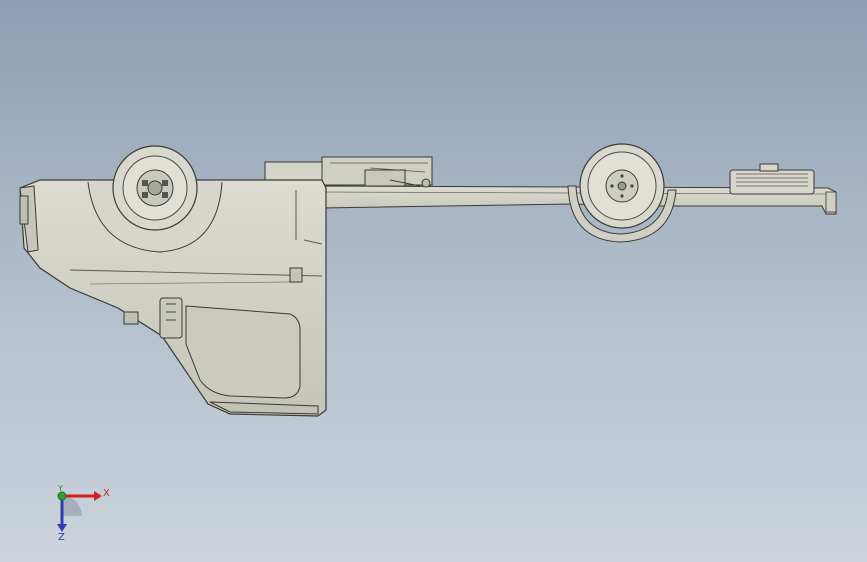  What do you see at coordinates (60, 488) in the screenshot?
I see `y-axis-label: Y` at bounding box center [60, 488].